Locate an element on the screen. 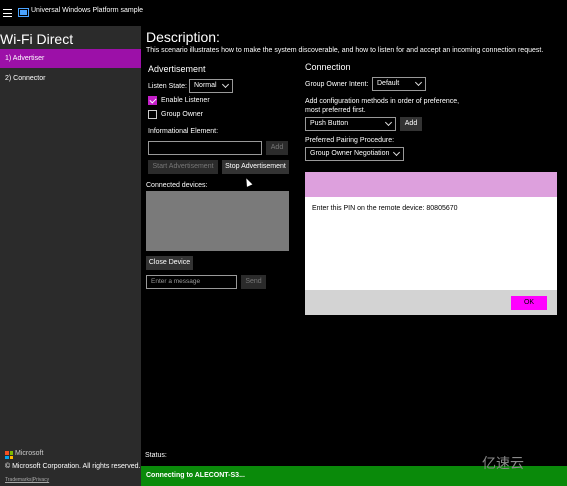 Image resolution: width=567 pixels, height=486 pixels. close-device-button: Close Device is located at coordinates (169, 263).